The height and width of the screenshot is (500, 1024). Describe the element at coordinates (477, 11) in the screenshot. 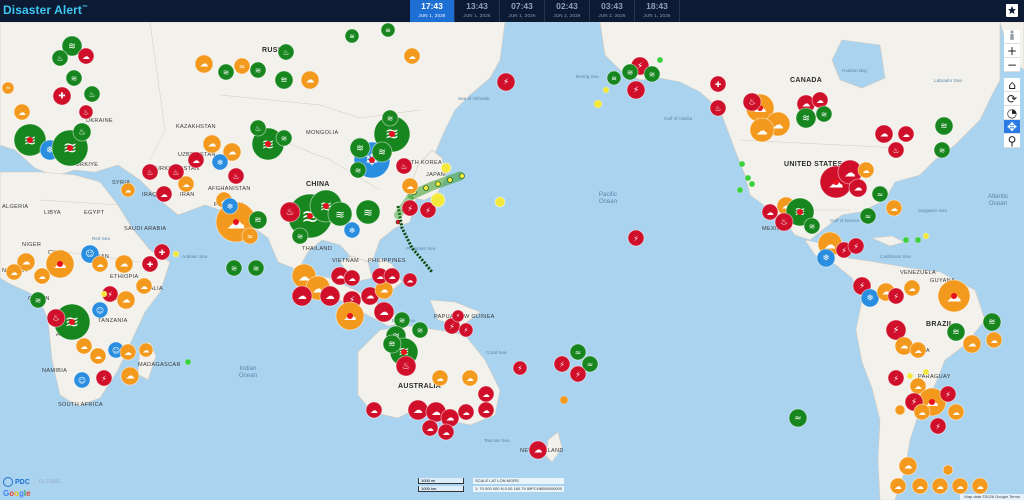

I see `timeline-slot-1: 13:43 JUN 1, 2026` at that location.